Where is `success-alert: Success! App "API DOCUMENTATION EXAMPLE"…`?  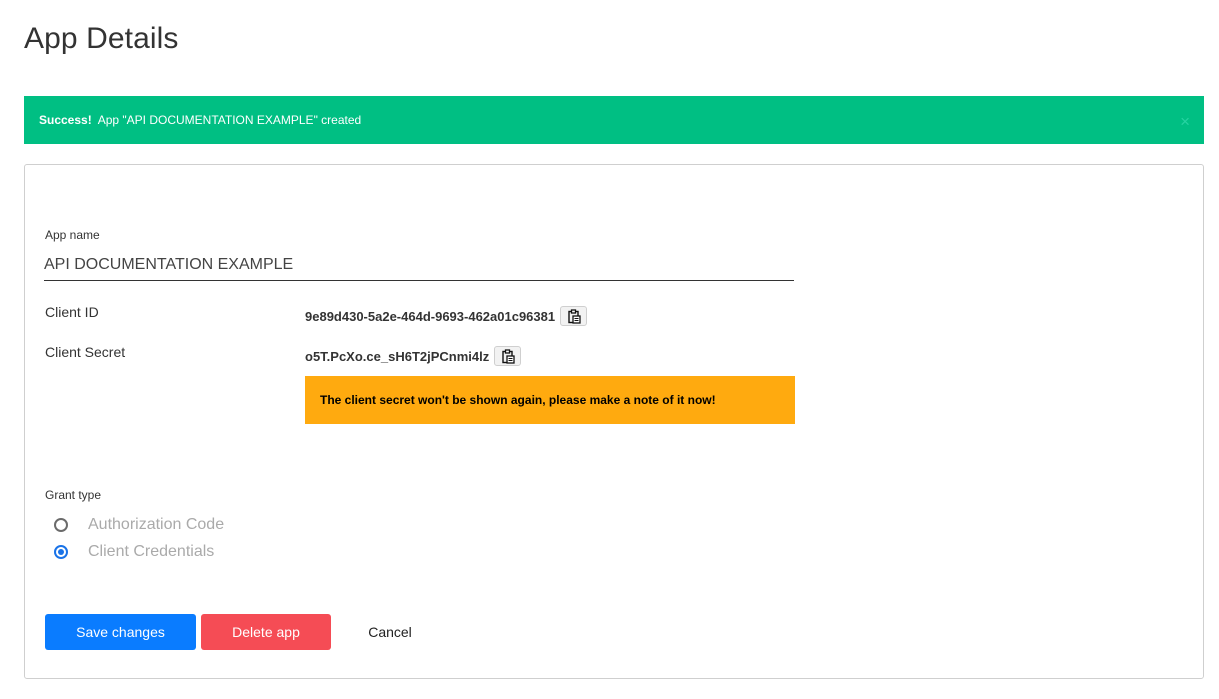
success-alert: Success! App "API DOCUMENTATION EXAMPLE"… is located at coordinates (614, 120).